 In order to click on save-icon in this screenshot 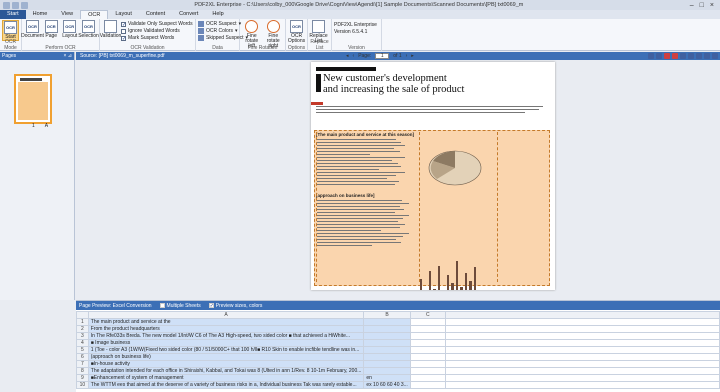, I will do `click(15, 5)`.